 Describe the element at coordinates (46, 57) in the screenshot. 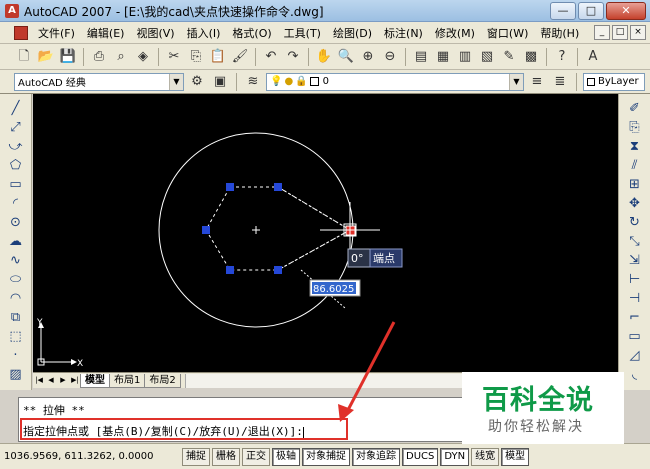

I see `open-icon: 📂` at that location.